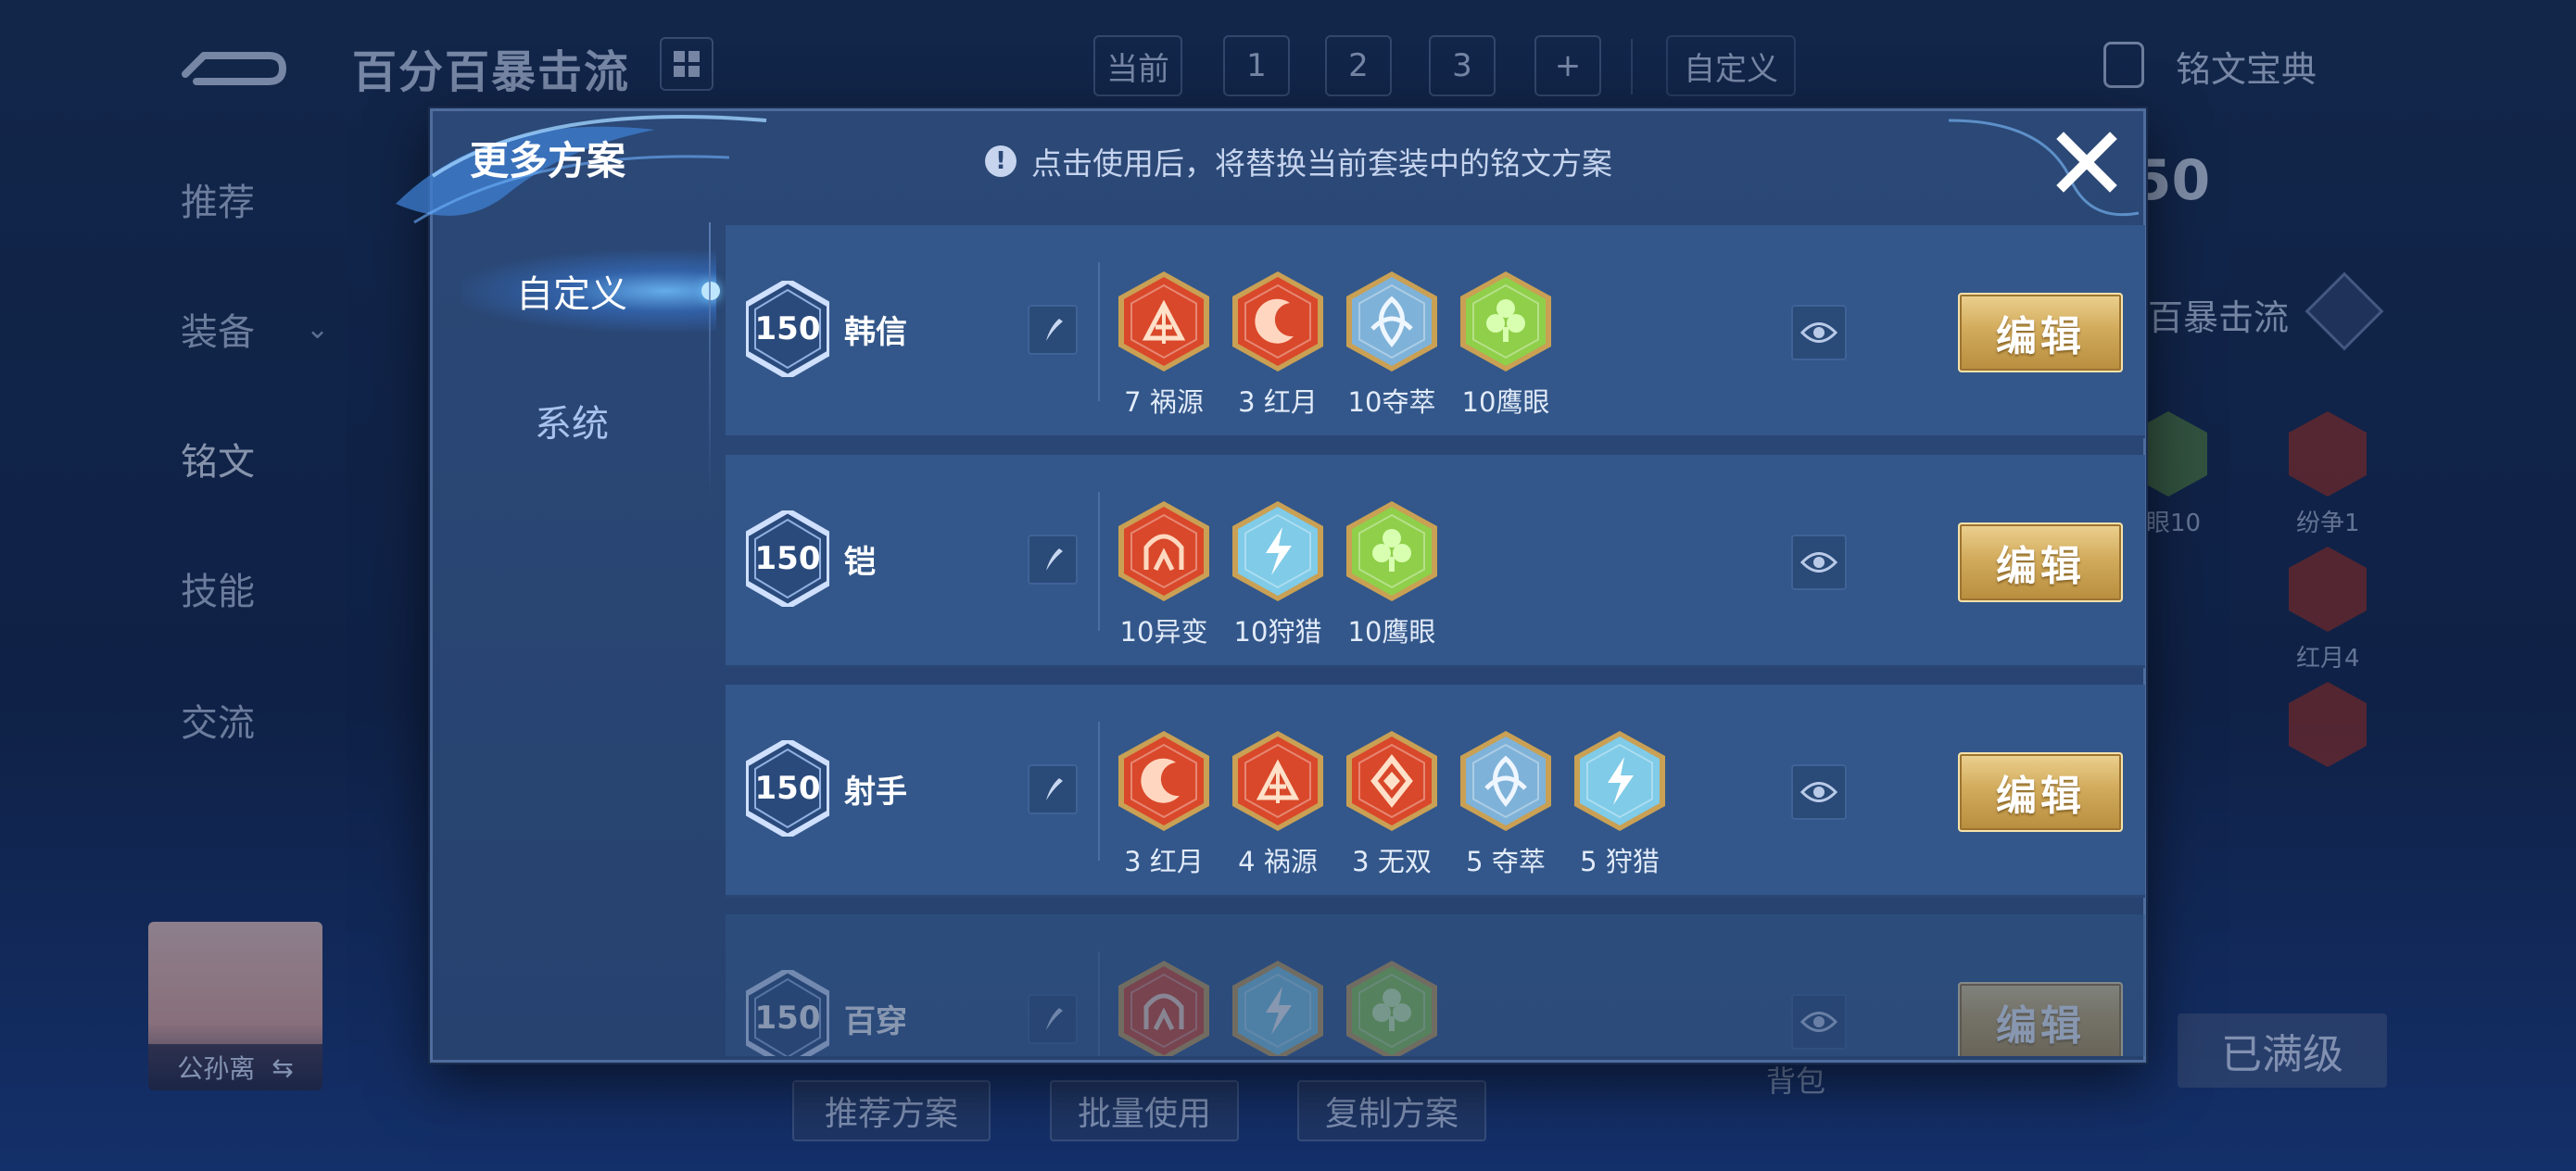 This screenshot has width=2576, height=1171. I want to click on list-menu-icon, so click(2344, 311).